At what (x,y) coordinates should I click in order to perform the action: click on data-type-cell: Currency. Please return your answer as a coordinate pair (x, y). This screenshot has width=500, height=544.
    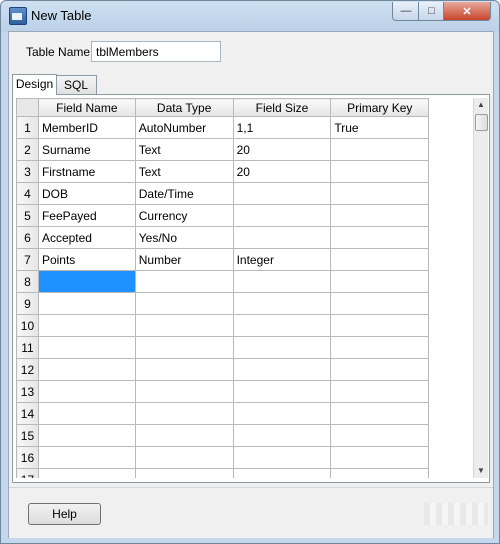
    Looking at the image, I should click on (184, 215).